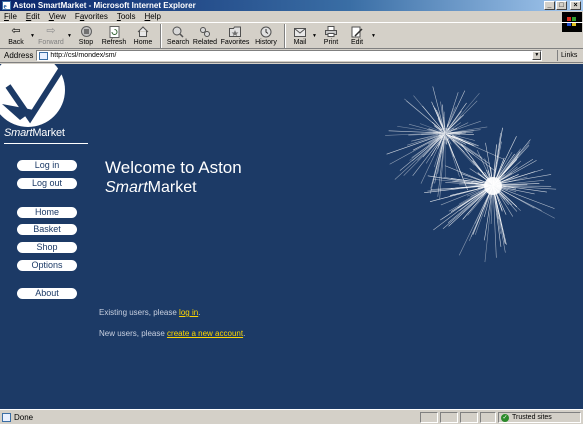 The image size is (583, 424). What do you see at coordinates (86, 31) in the screenshot?
I see `stop-icon` at bounding box center [86, 31].